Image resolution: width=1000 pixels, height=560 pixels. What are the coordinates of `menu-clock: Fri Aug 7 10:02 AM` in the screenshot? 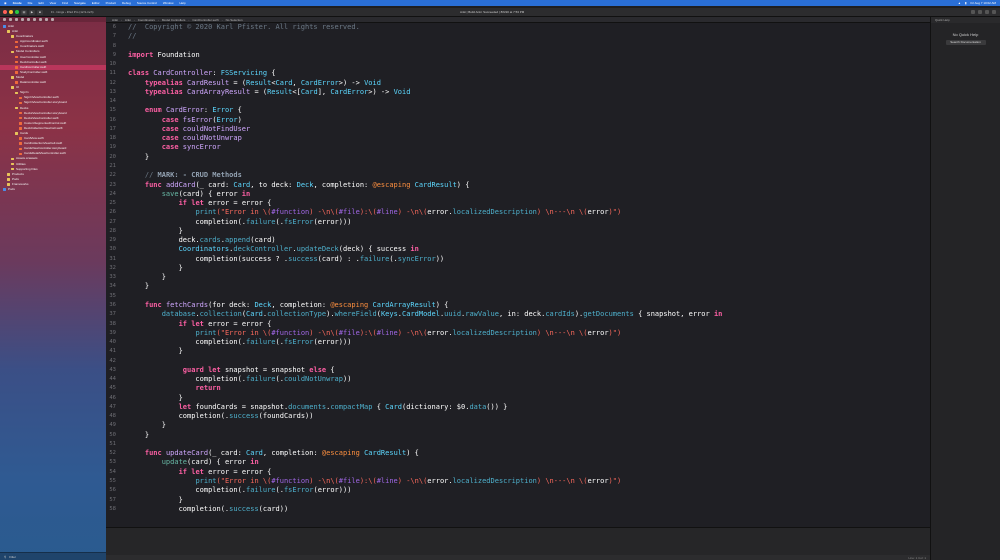 It's located at (983, 3).